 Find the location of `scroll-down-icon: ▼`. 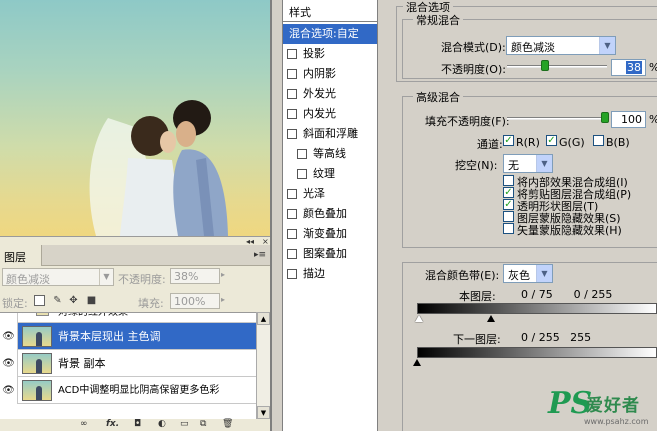

scroll-down-icon: ▼ is located at coordinates (263, 412).